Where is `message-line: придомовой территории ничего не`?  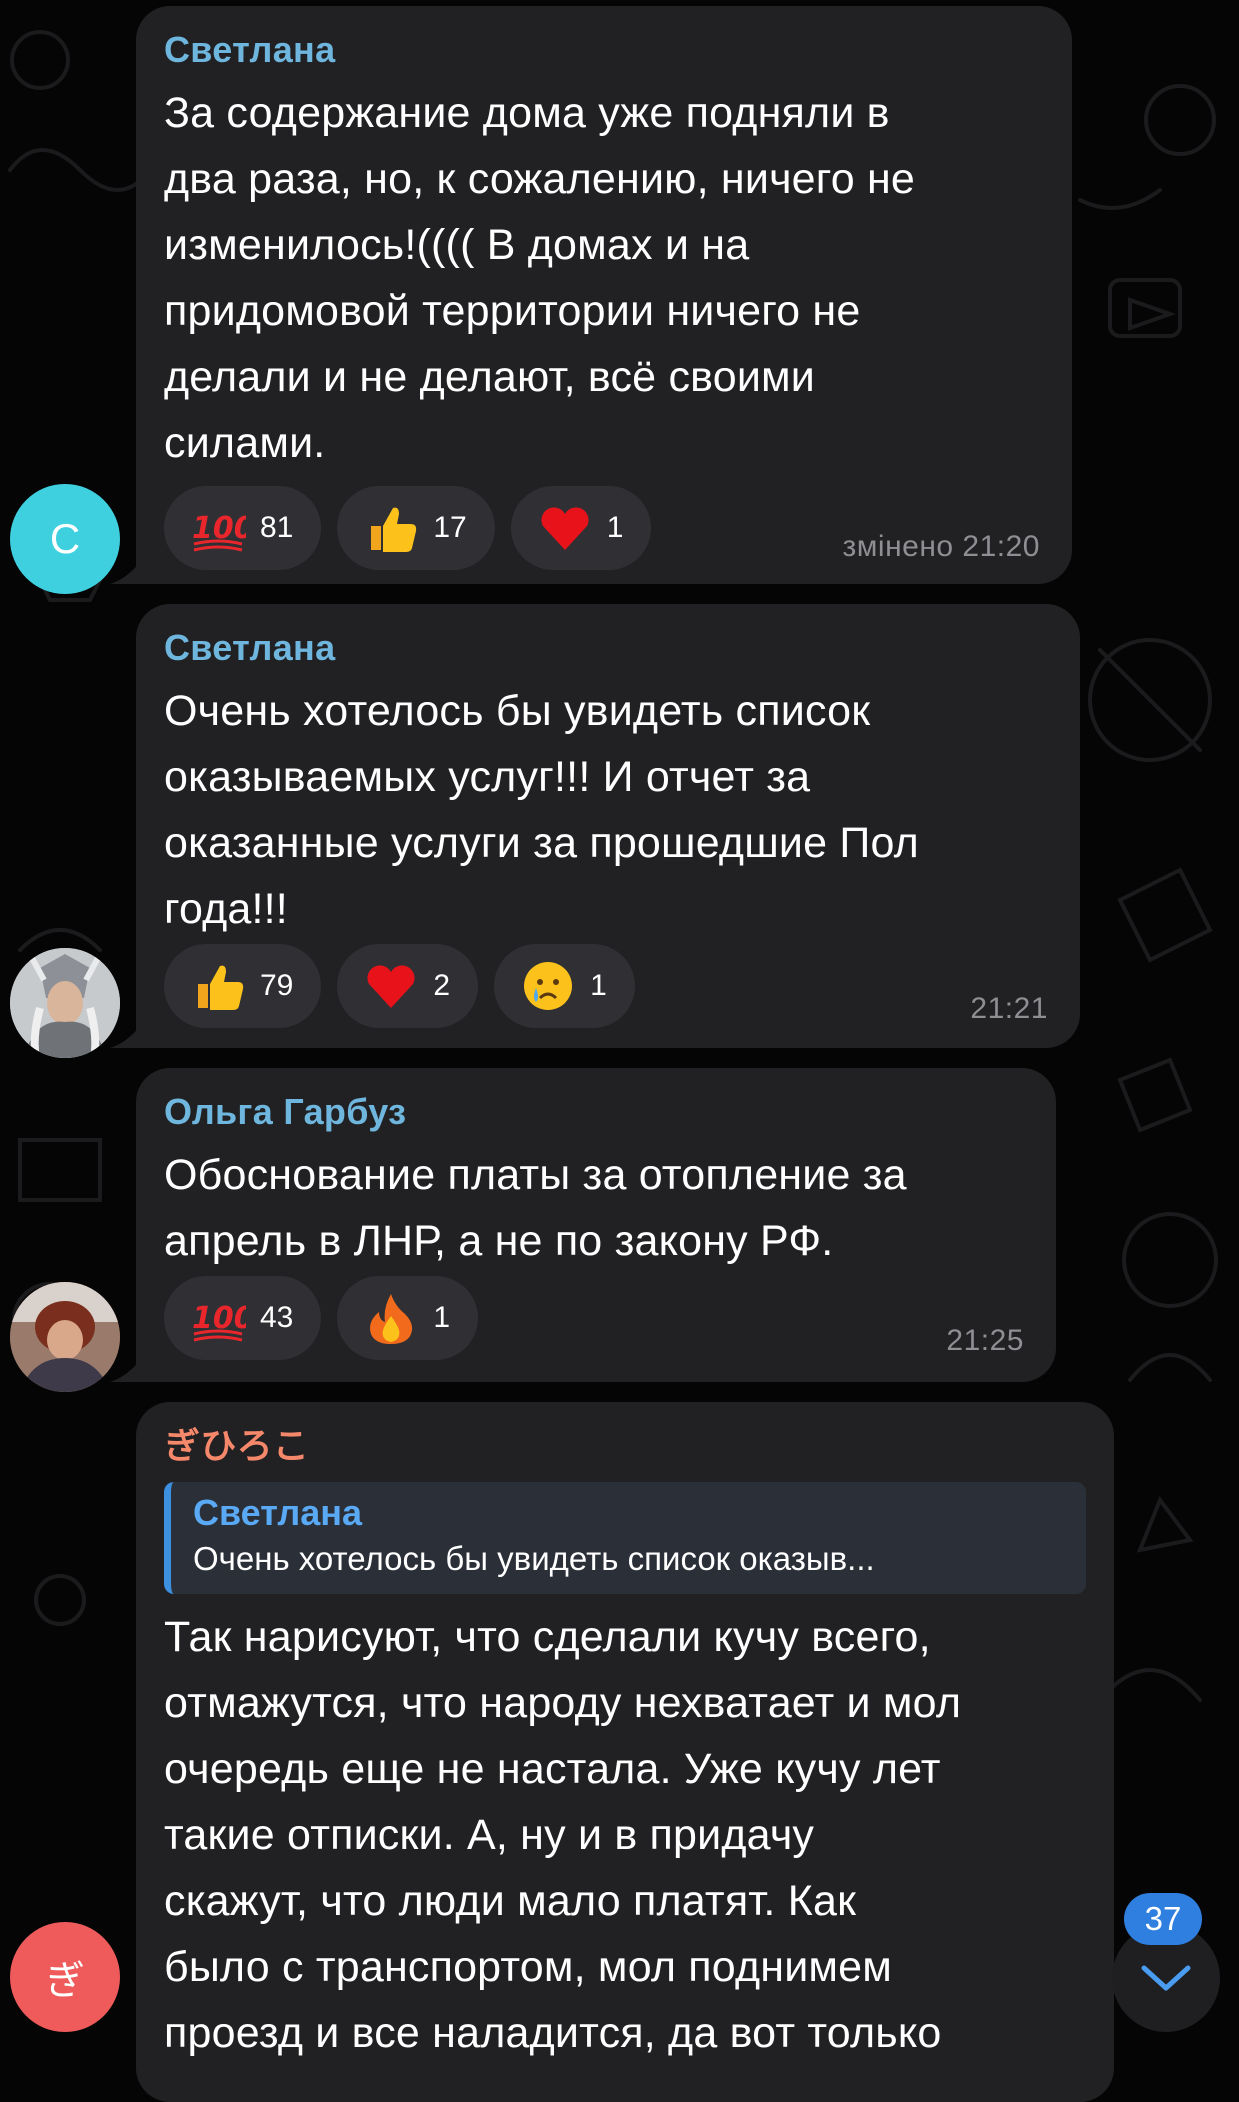 message-line: придомовой территории ничего не is located at coordinates (512, 311).